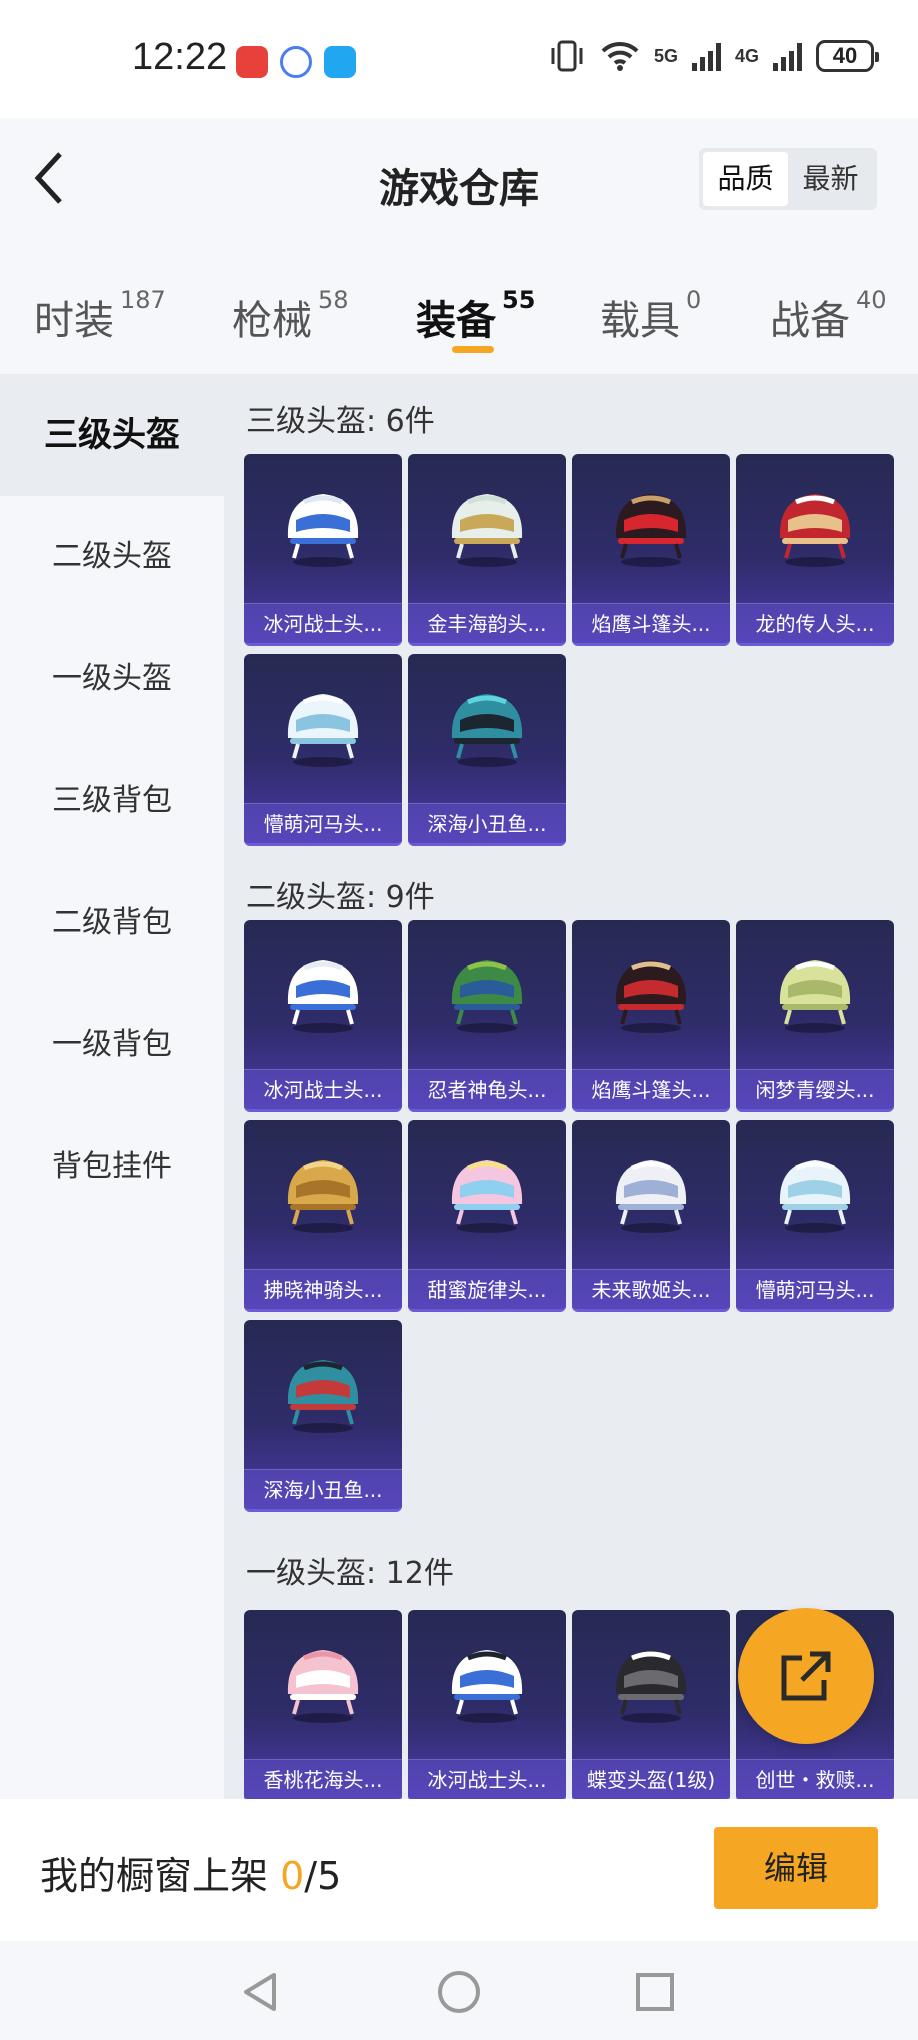  What do you see at coordinates (143, 300) in the screenshot?
I see `tab-count: 187` at bounding box center [143, 300].